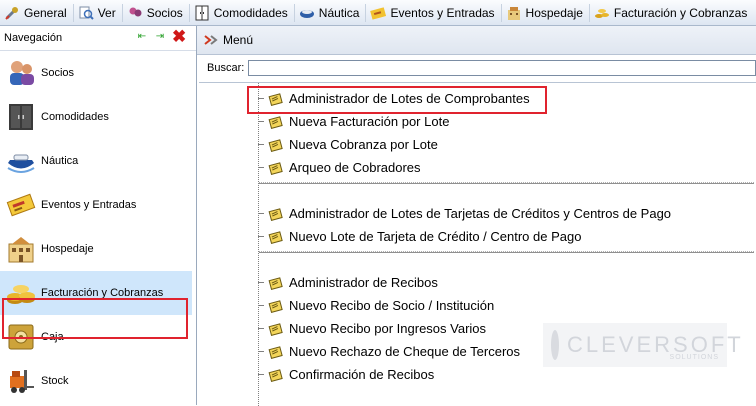 The height and width of the screenshot is (406, 756). Describe the element at coordinates (160, 37) in the screenshot. I see `collapse-right-icon: ⇥` at that location.